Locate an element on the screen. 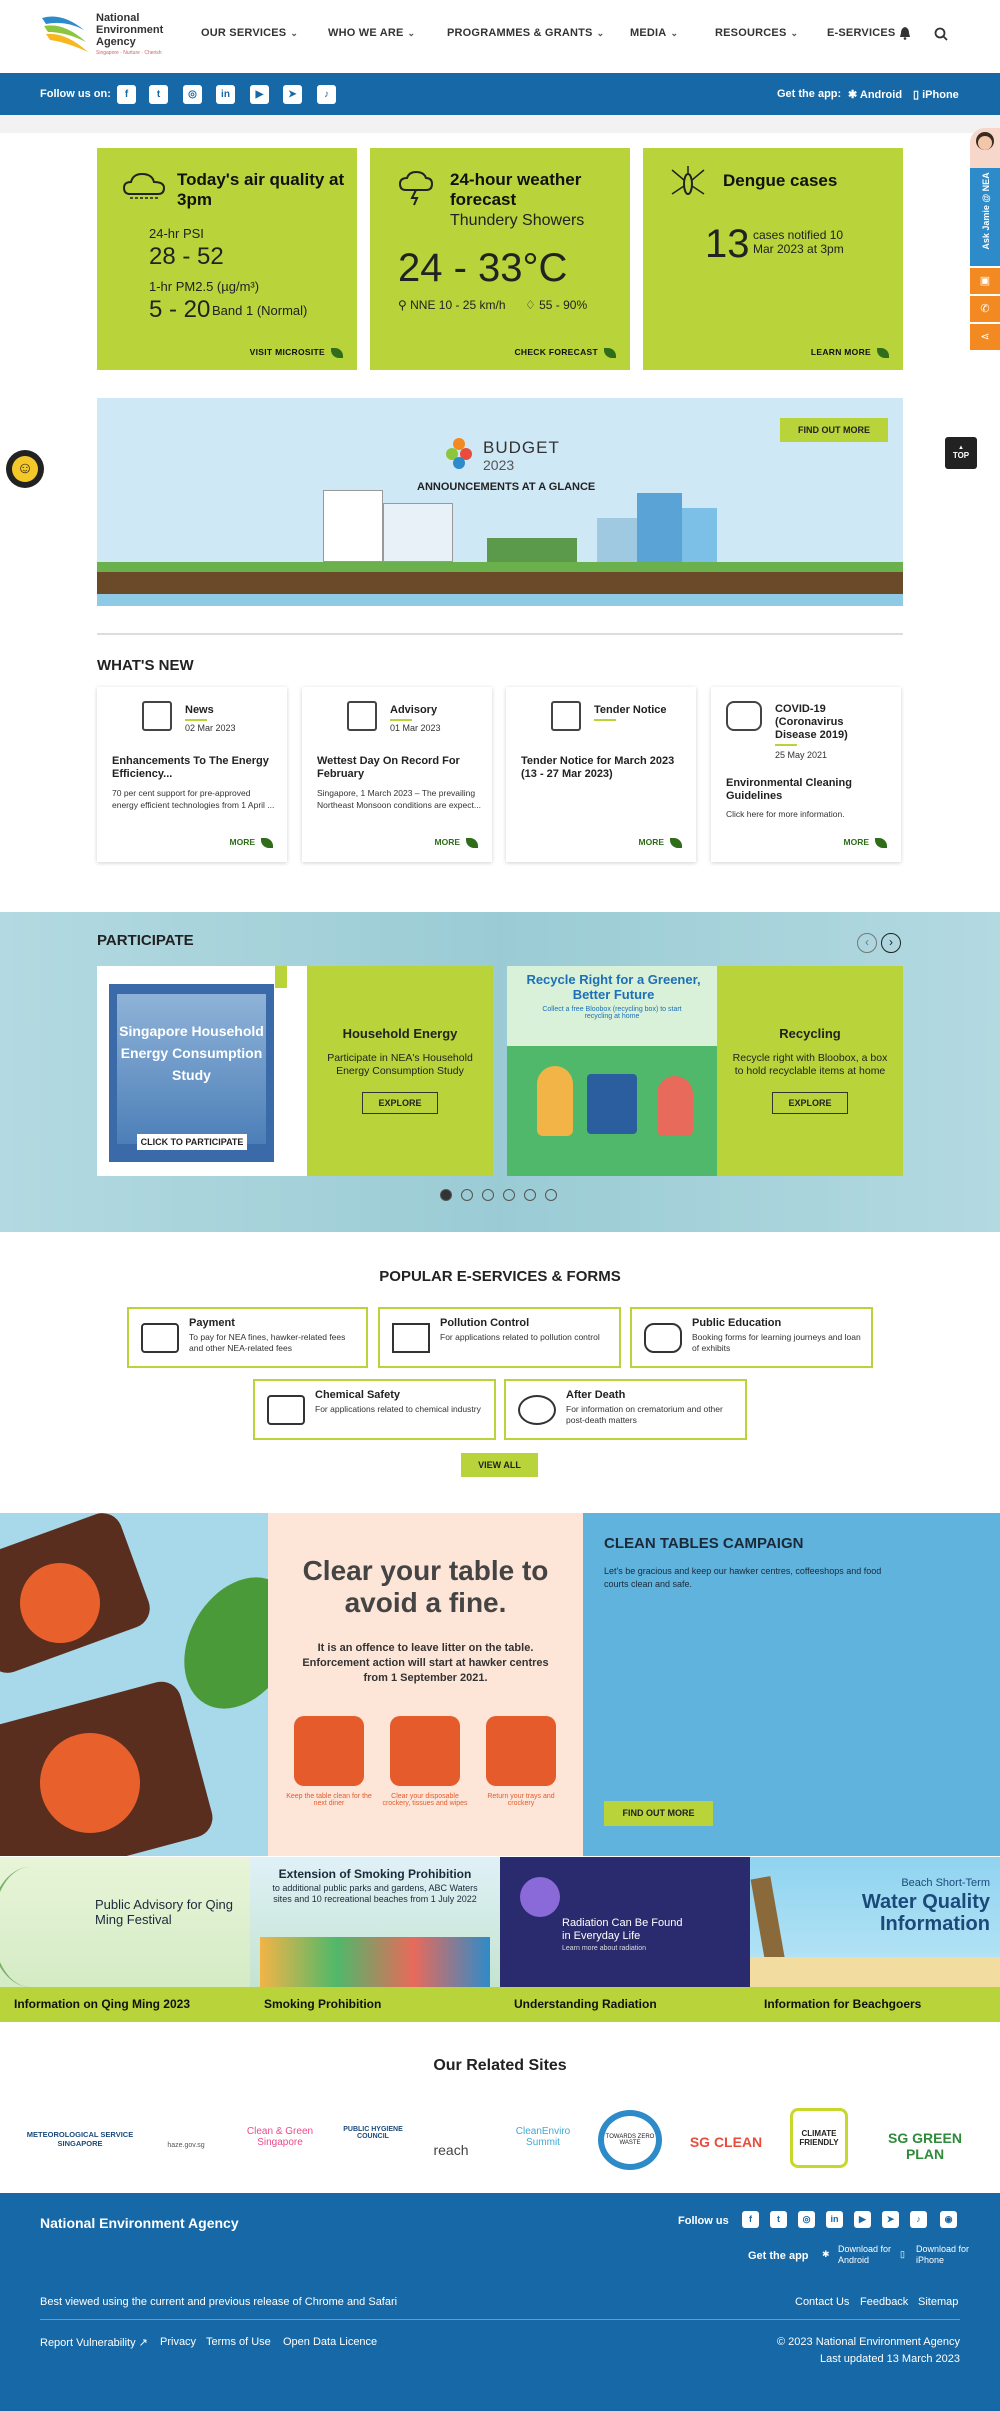 This screenshot has width=1000, height=2411. nav-resources: RESOURCES ⌄ is located at coordinates (756, 33).